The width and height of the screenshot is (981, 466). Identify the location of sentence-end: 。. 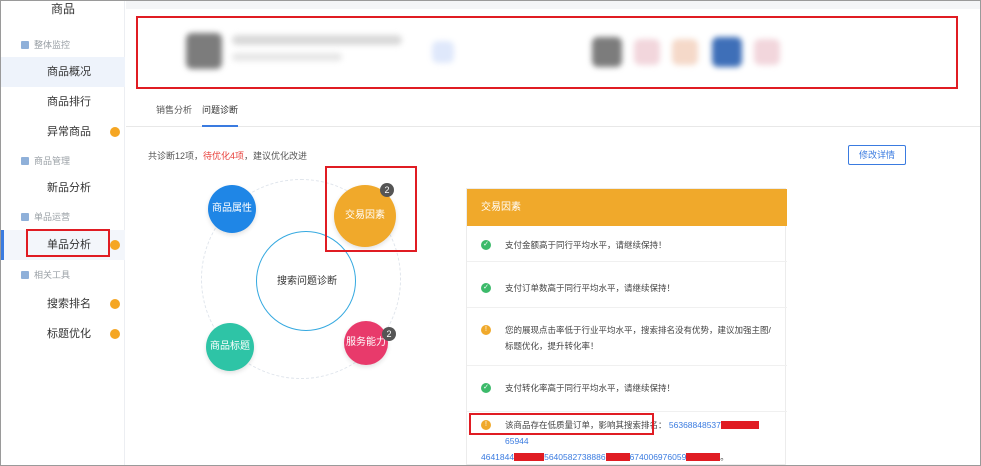
(724, 457).